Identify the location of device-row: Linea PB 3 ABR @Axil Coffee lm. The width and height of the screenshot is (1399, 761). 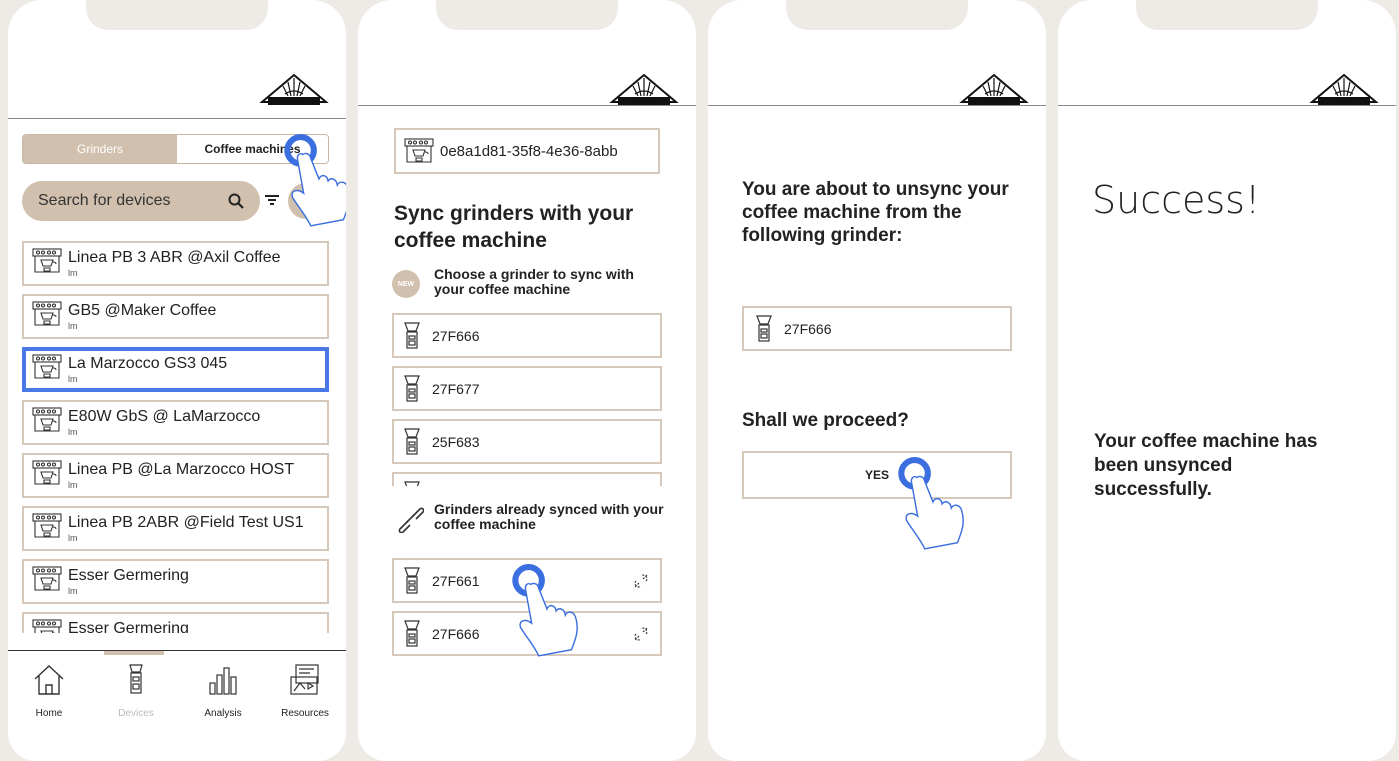
(175, 263).